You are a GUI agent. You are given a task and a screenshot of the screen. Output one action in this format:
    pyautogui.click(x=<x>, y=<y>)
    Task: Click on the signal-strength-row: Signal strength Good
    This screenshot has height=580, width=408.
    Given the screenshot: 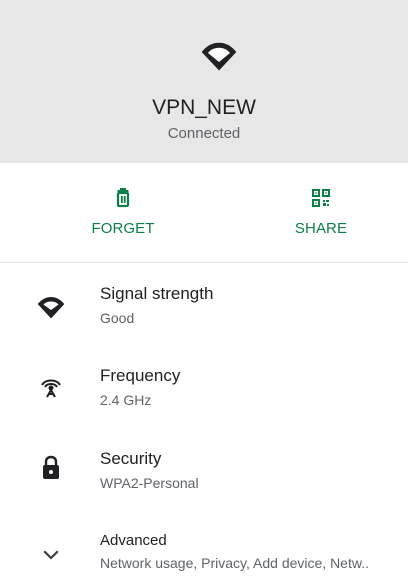 What is the action you would take?
    pyautogui.click(x=204, y=305)
    